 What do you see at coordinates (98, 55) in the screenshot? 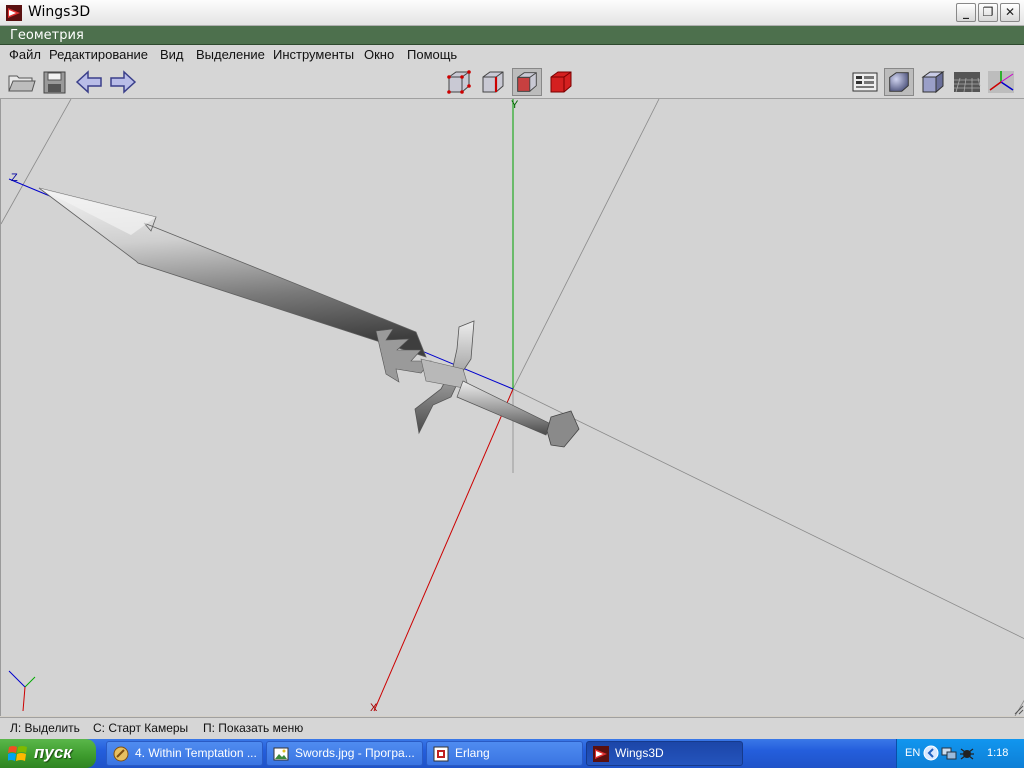
I see `menu-edit: Редактирование` at bounding box center [98, 55].